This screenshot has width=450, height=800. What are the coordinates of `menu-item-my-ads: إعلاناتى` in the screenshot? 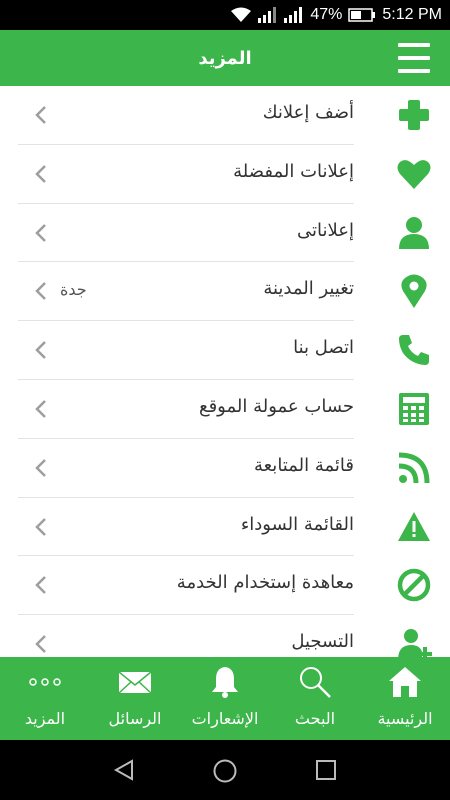 It's located at (225, 233).